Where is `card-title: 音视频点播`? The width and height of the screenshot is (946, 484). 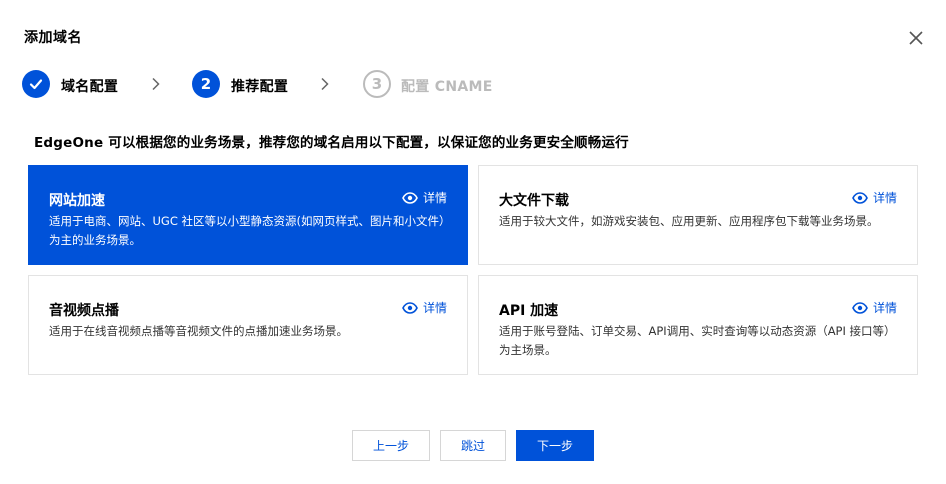 card-title: 音视频点播 is located at coordinates (84, 311).